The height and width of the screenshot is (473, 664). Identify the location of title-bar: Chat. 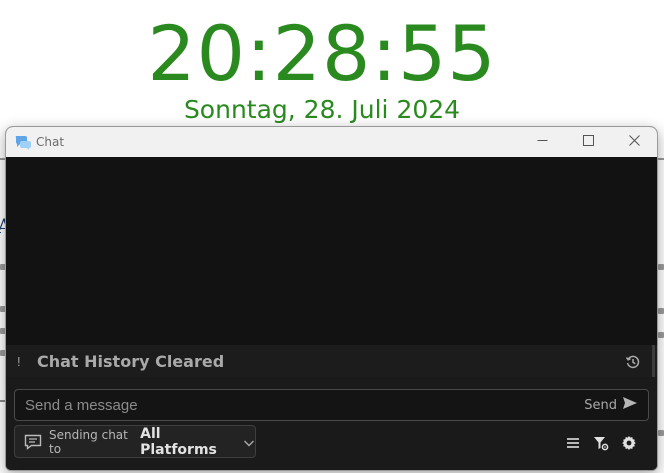
(331, 142).